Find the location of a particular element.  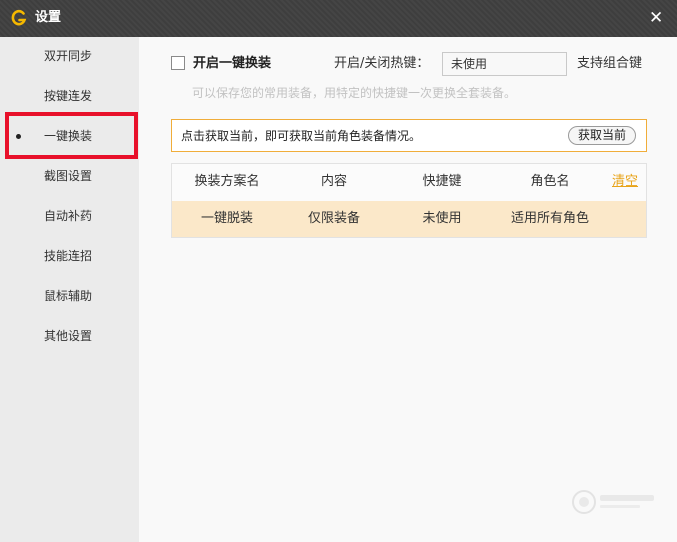

sidebar-item-key-repeat: 按键连发 is located at coordinates (69, 96).